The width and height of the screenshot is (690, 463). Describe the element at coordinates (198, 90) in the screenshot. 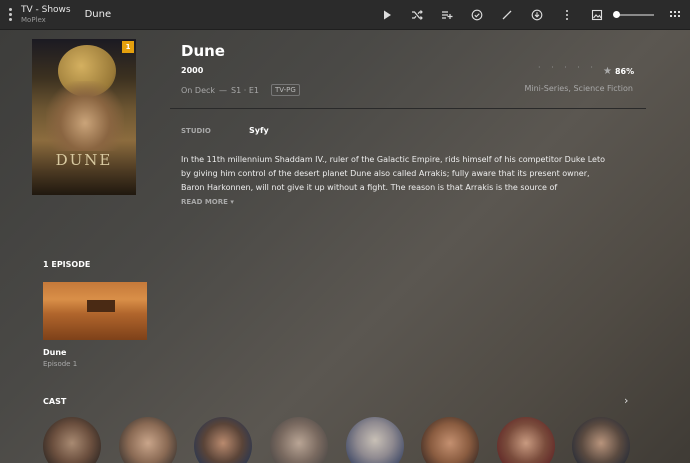

I see `on-deck-label: On Deck` at that location.